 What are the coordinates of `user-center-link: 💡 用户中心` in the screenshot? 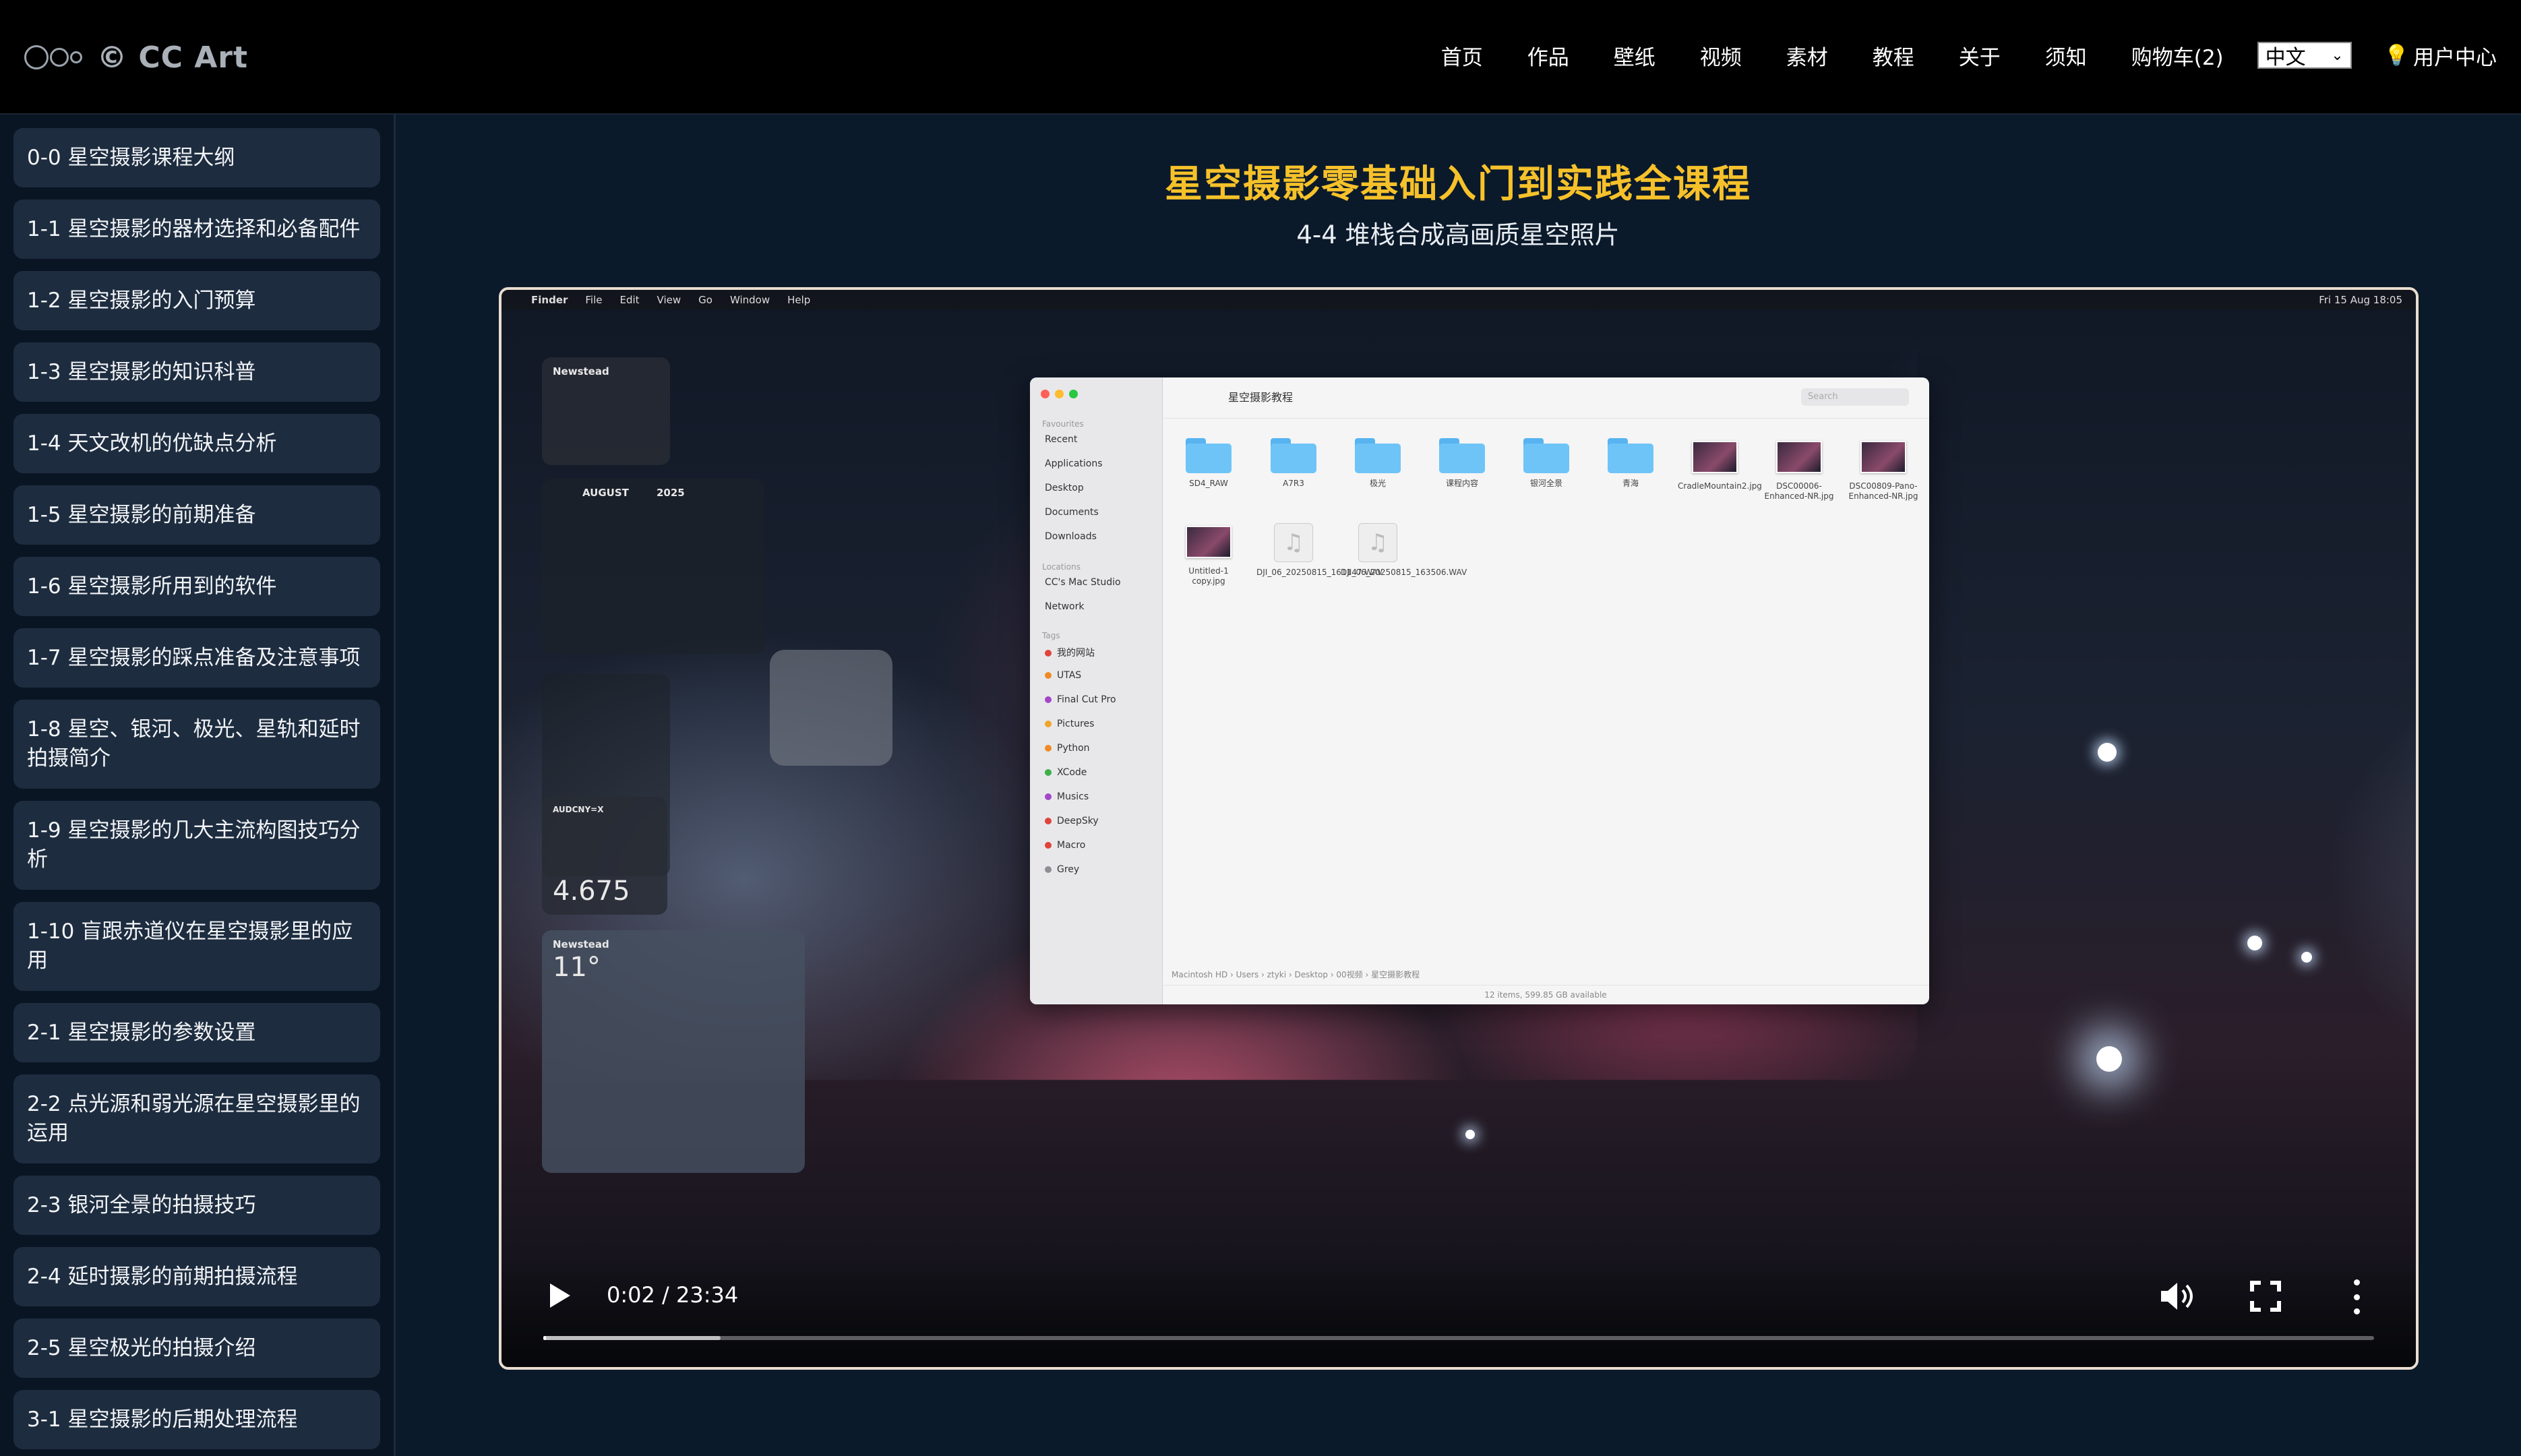 It's located at (2440, 55).